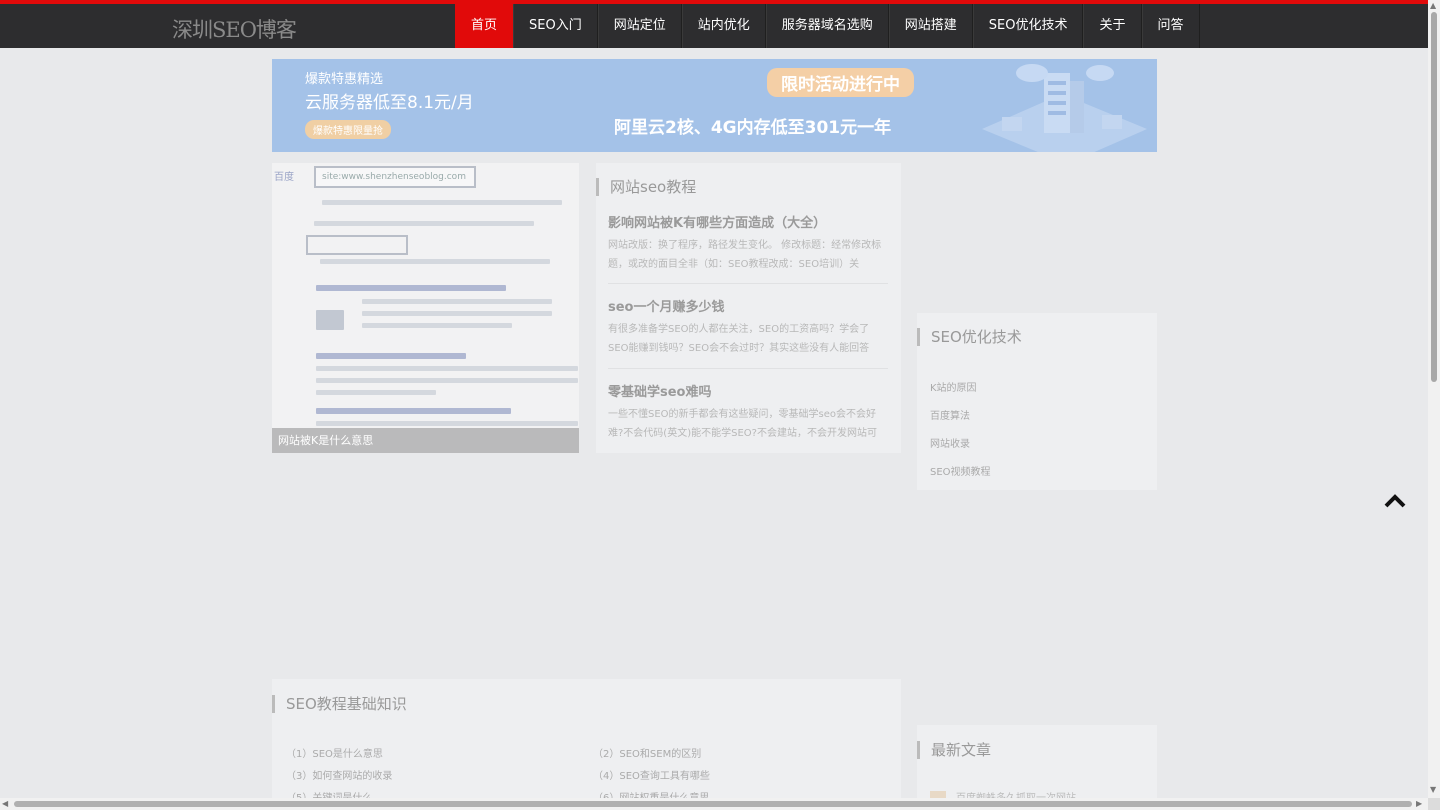 This screenshot has width=1440, height=810. I want to click on site-logo: 深圳SEO博客, so click(234, 29).